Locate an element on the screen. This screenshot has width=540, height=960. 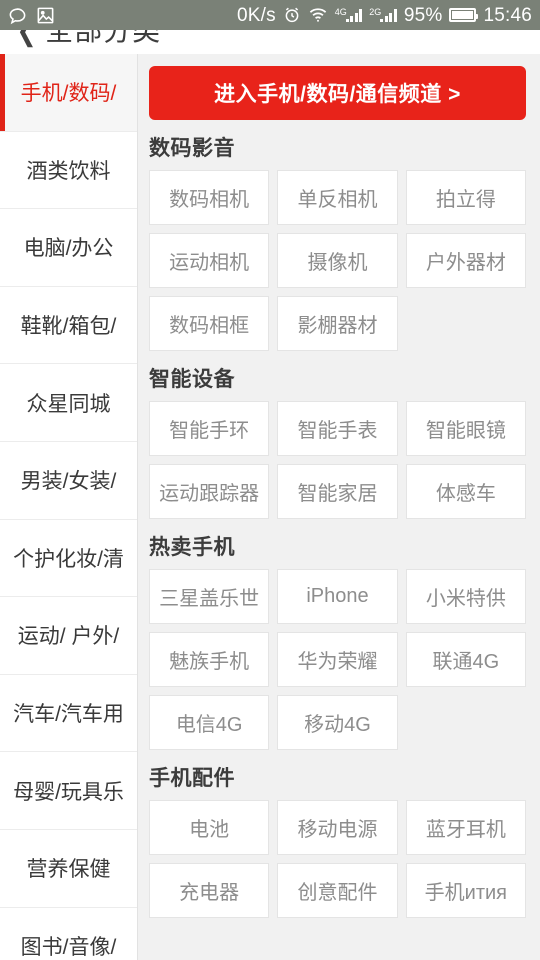
status-bar-right: 0K/s 4G 2G 95% 15:46 is located at coordinates (384, 15).